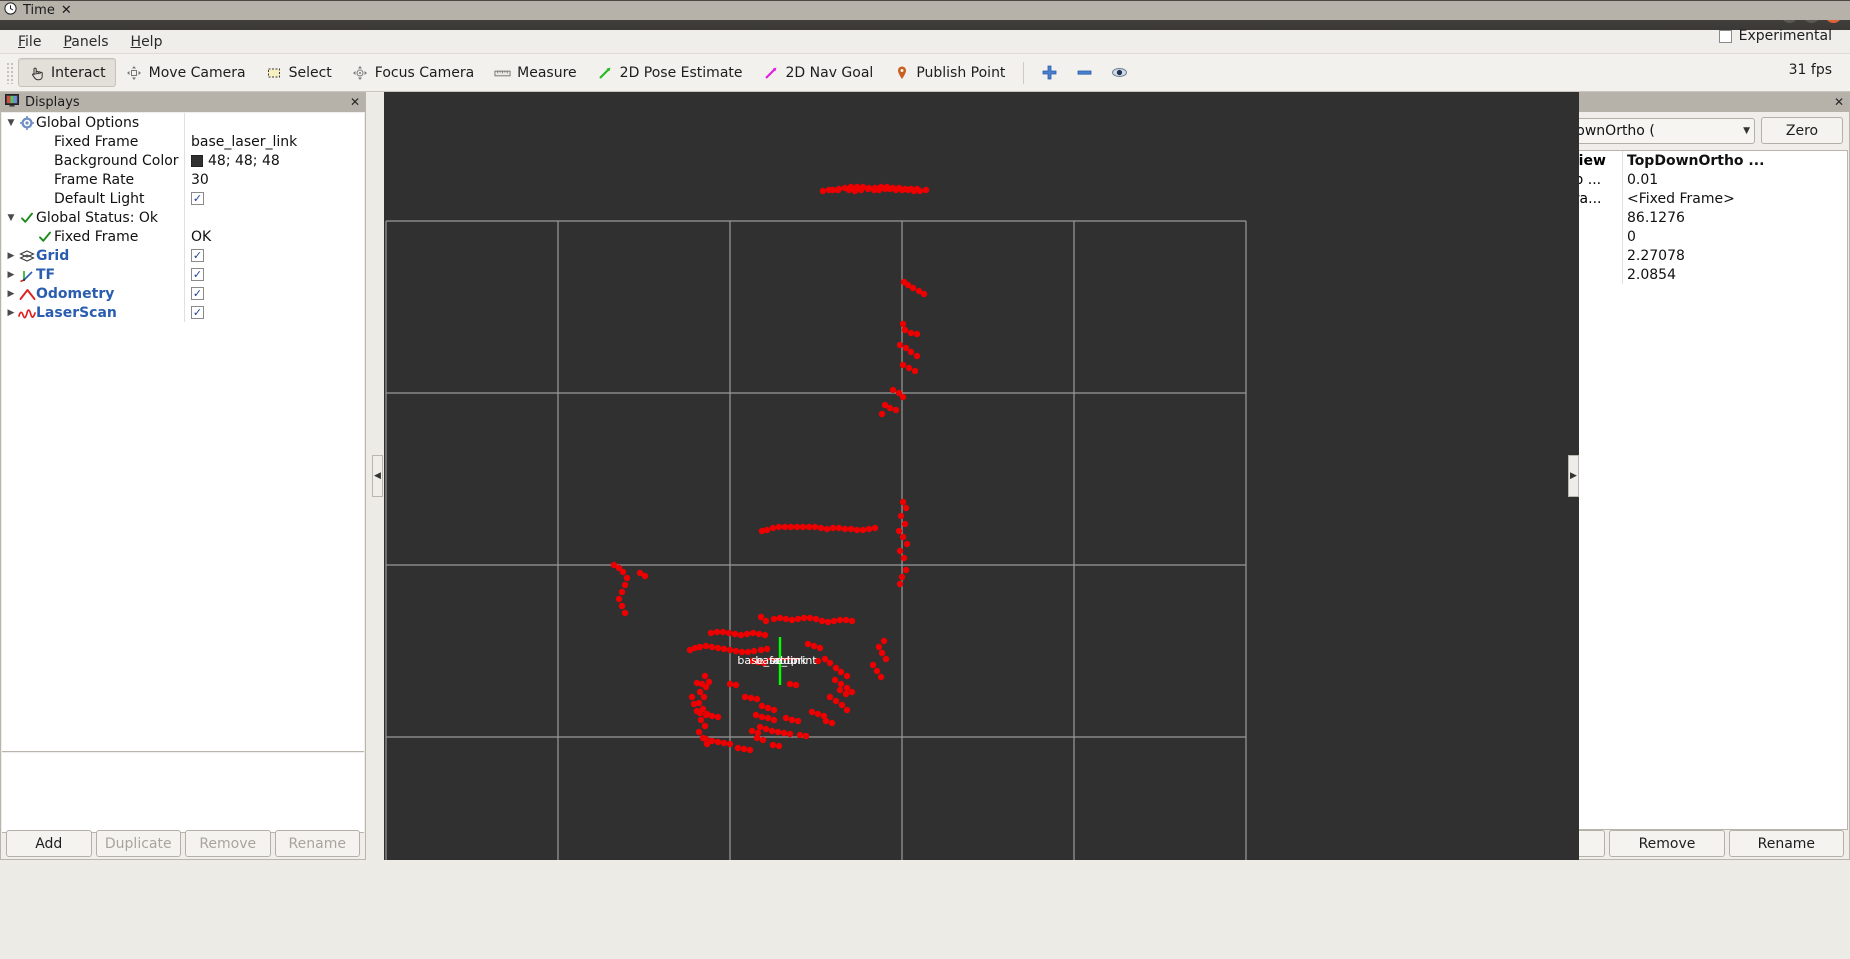 Image resolution: width=1850 pixels, height=959 pixels. Describe the element at coordinates (88, 122) in the screenshot. I see `display-label-global-options: Global Options` at that location.